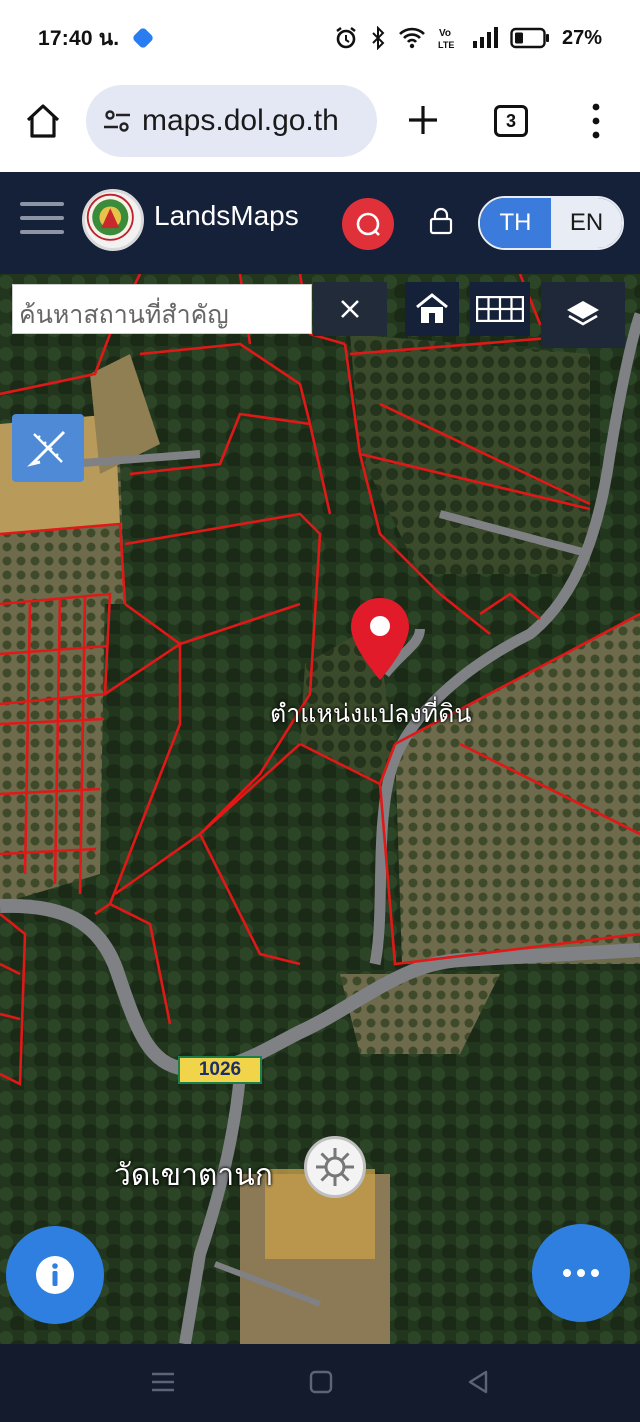 This screenshot has width=640, height=1422. What do you see at coordinates (586, 223) in the screenshot?
I see `lang-en-option: EN` at bounding box center [586, 223].